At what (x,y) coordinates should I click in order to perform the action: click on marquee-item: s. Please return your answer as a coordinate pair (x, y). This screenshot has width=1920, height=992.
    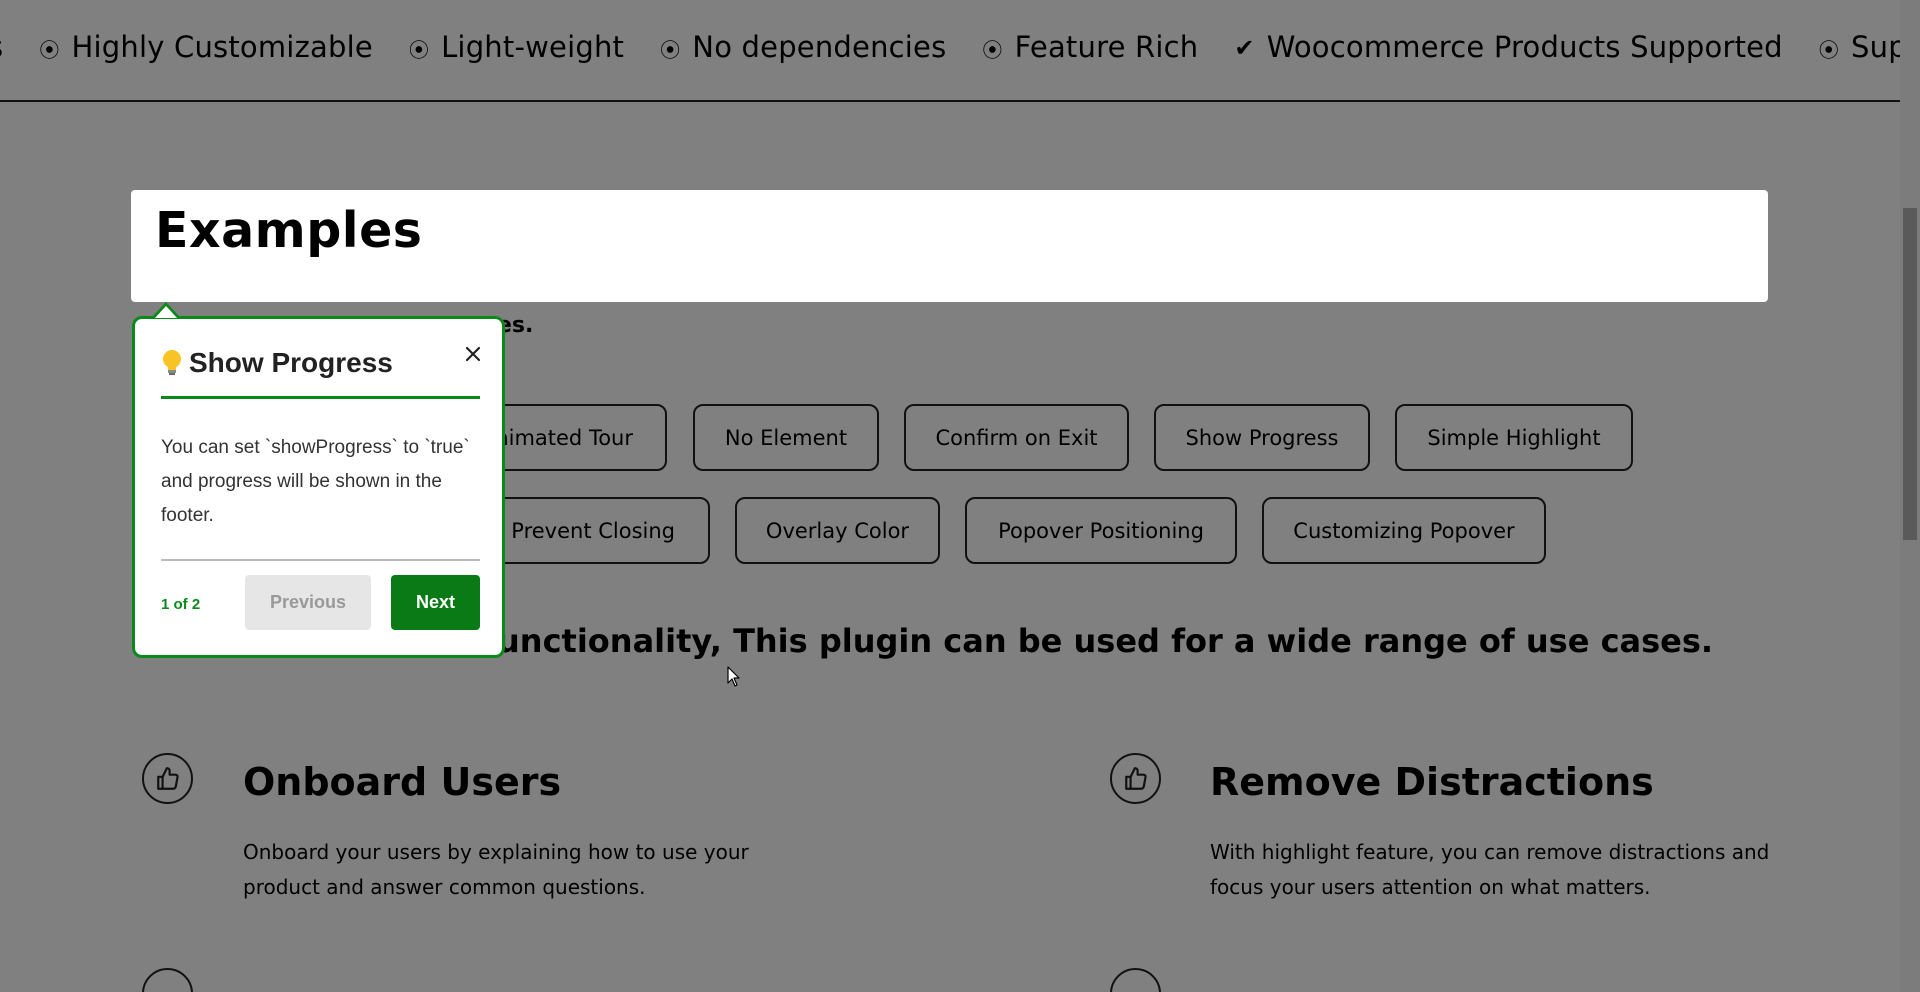
    Looking at the image, I should click on (1, 47).